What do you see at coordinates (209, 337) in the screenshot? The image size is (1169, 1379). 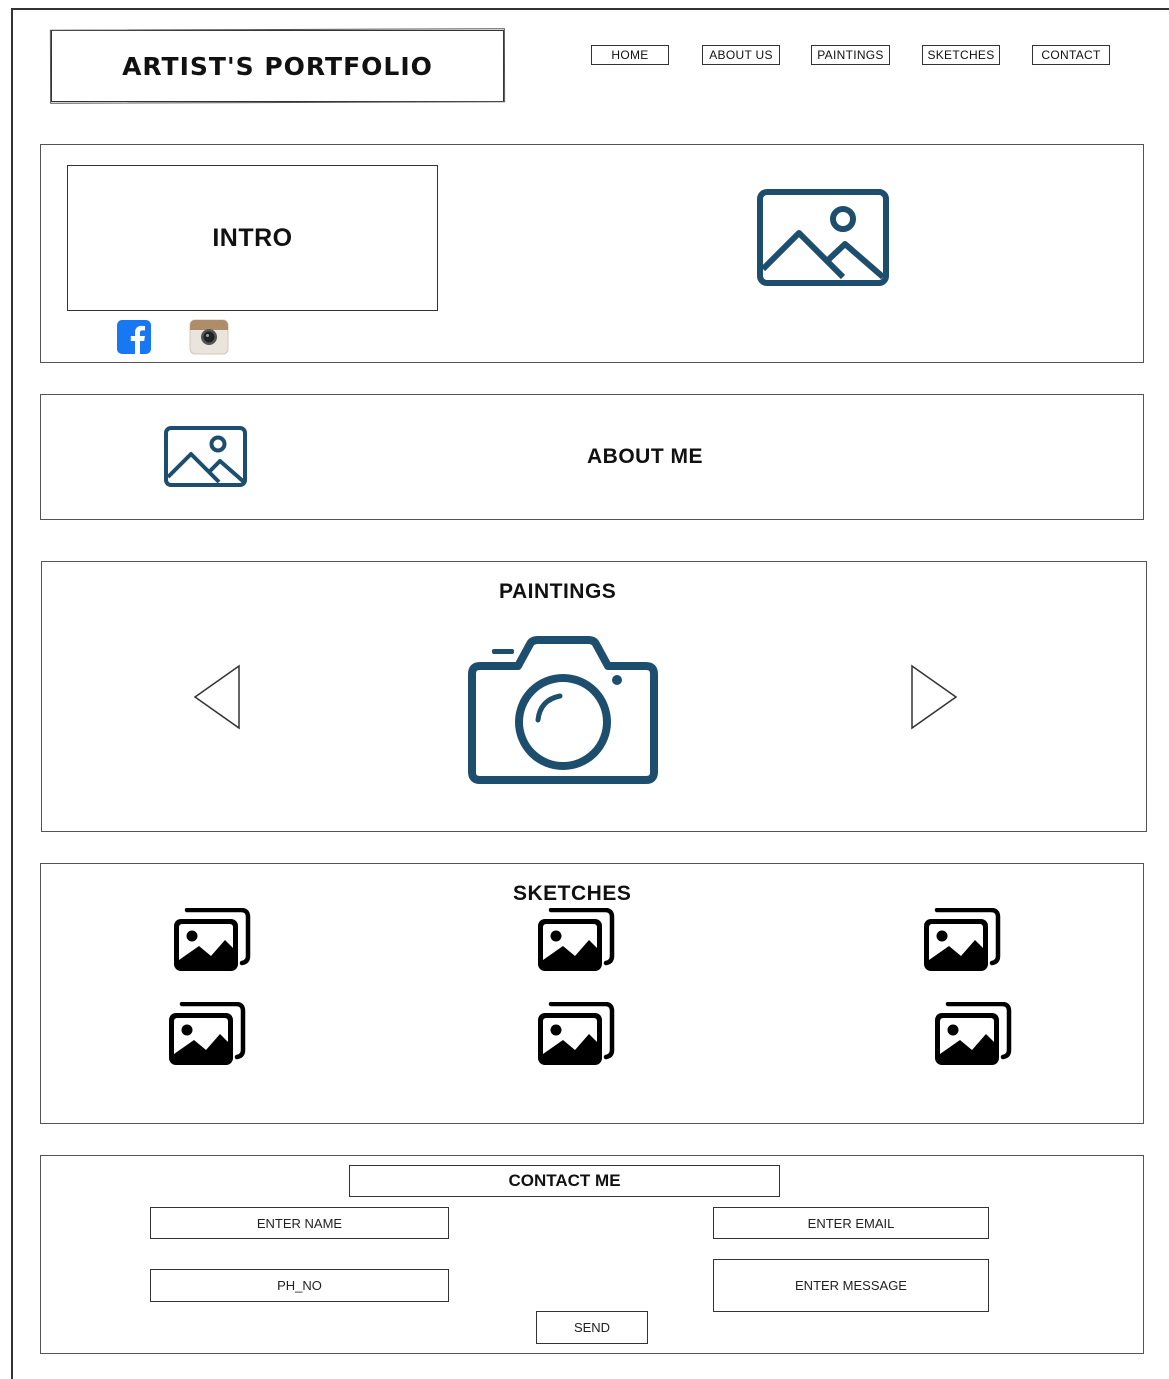 I see `instagram-icon` at bounding box center [209, 337].